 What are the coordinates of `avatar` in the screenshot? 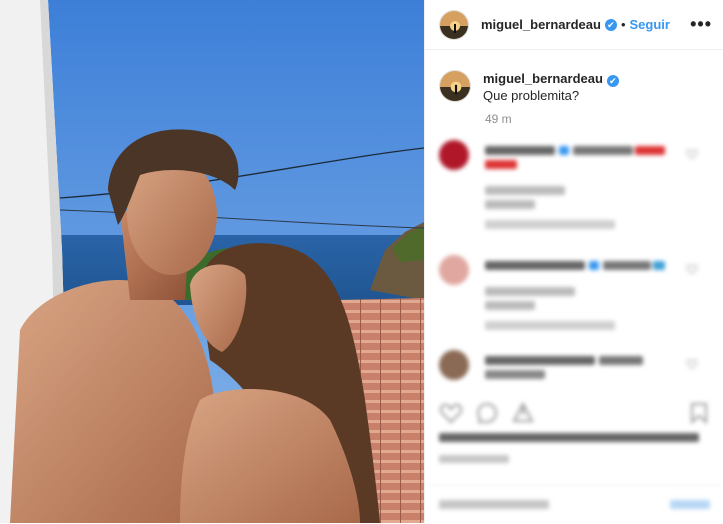 It's located at (454, 24).